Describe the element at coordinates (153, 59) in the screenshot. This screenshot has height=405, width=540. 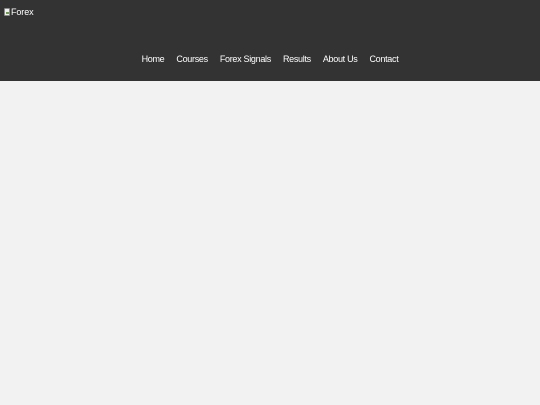
I see `nav-item-home: Home` at that location.